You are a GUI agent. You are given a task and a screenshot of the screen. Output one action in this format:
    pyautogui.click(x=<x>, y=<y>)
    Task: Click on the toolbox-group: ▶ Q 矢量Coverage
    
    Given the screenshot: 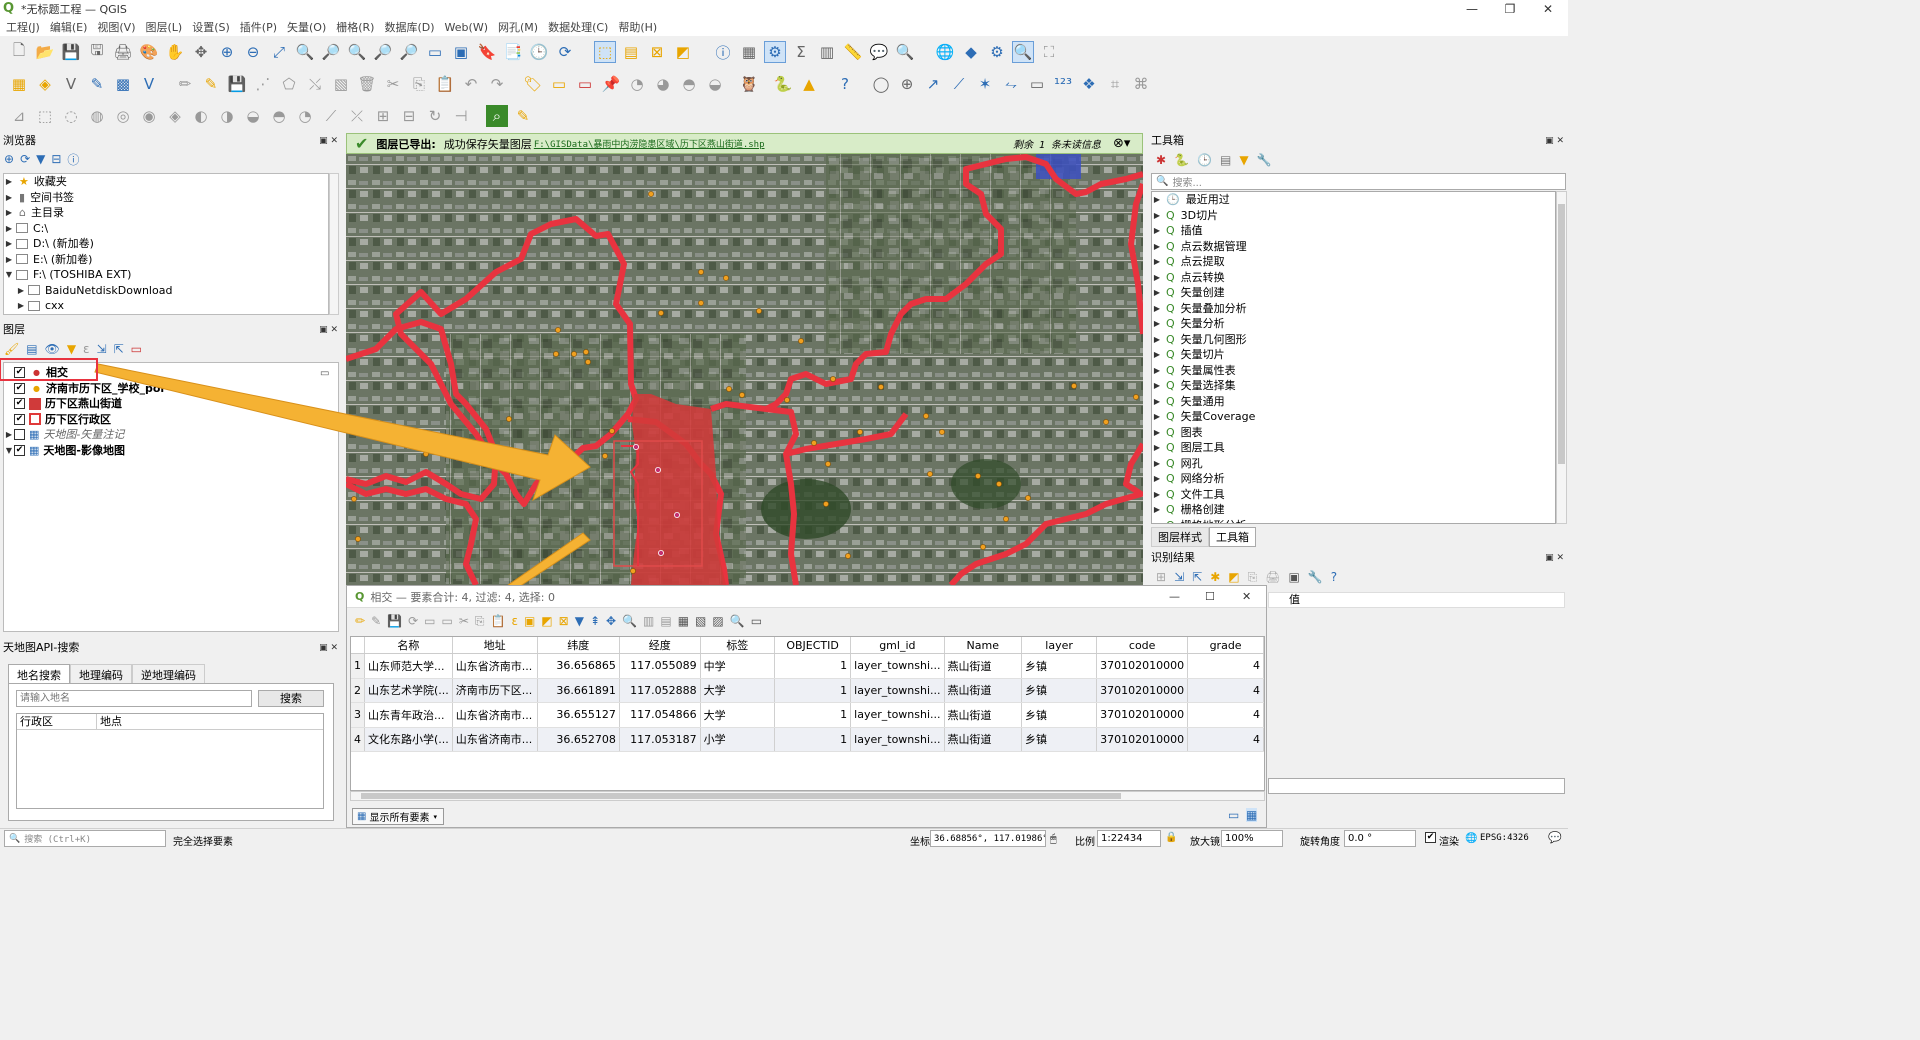 What is the action you would take?
    pyautogui.click(x=1353, y=417)
    